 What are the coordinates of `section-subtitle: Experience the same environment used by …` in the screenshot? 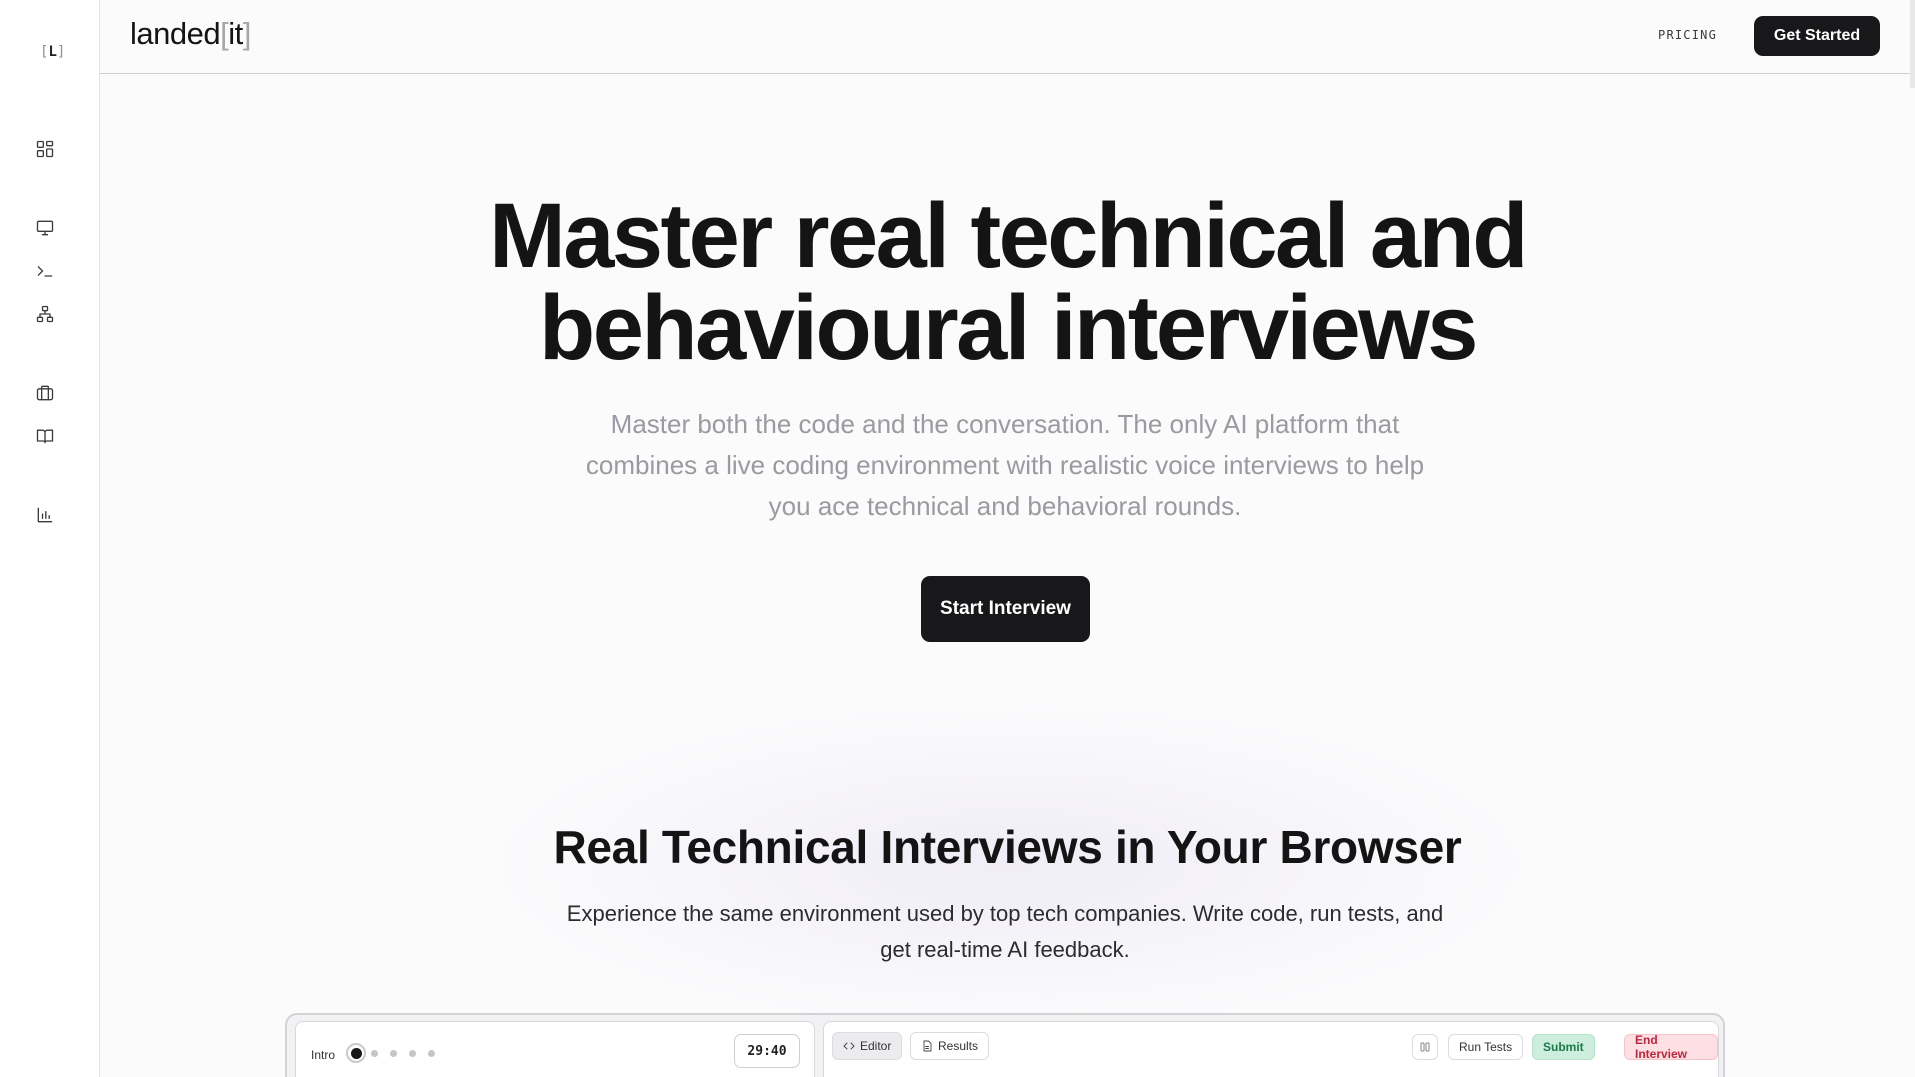 It's located at (1005, 931).